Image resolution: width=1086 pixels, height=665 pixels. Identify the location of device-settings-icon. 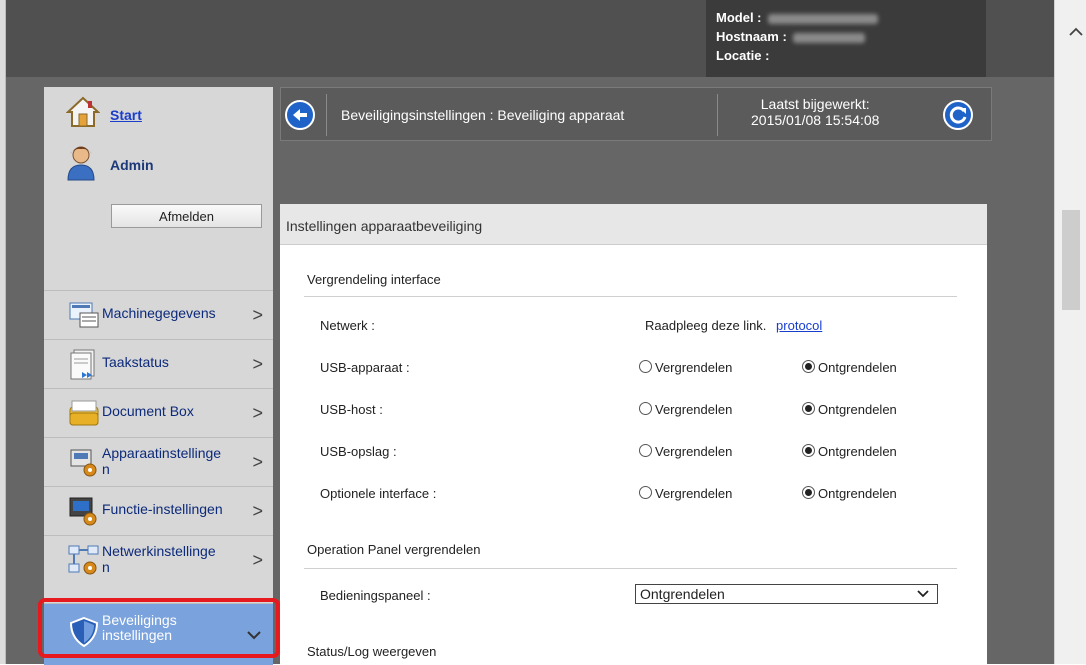
(83, 463).